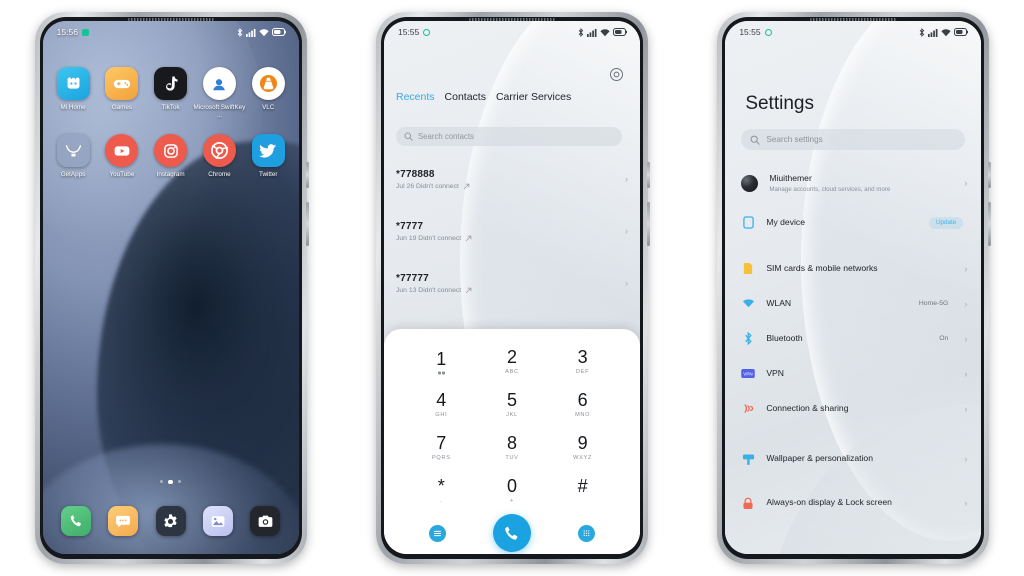 The image size is (1024, 576). I want to click on phone-icon, so click(76, 521).